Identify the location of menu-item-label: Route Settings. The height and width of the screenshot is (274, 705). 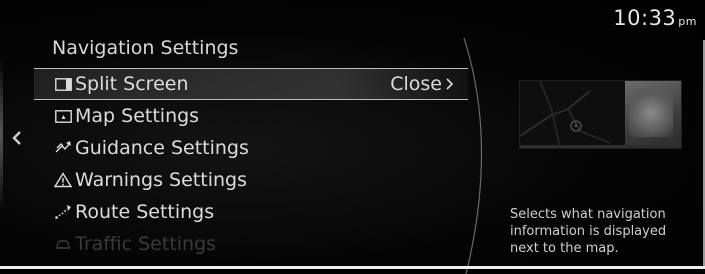
(145, 212).